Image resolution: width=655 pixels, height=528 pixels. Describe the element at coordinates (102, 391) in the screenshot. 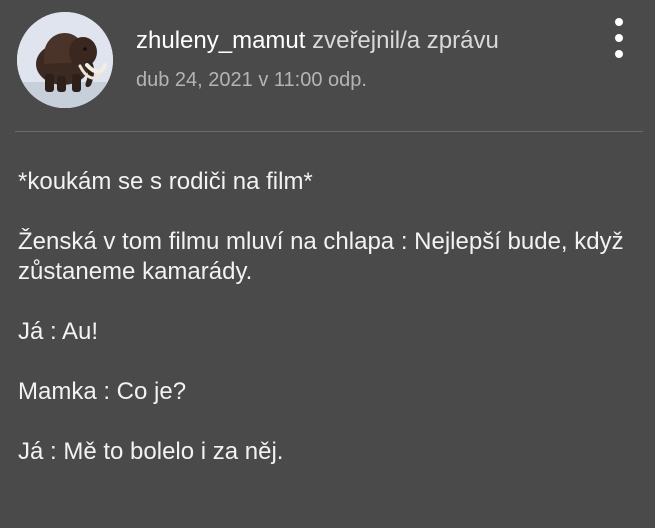

I see `post-line: Mamka : Co je?` at that location.